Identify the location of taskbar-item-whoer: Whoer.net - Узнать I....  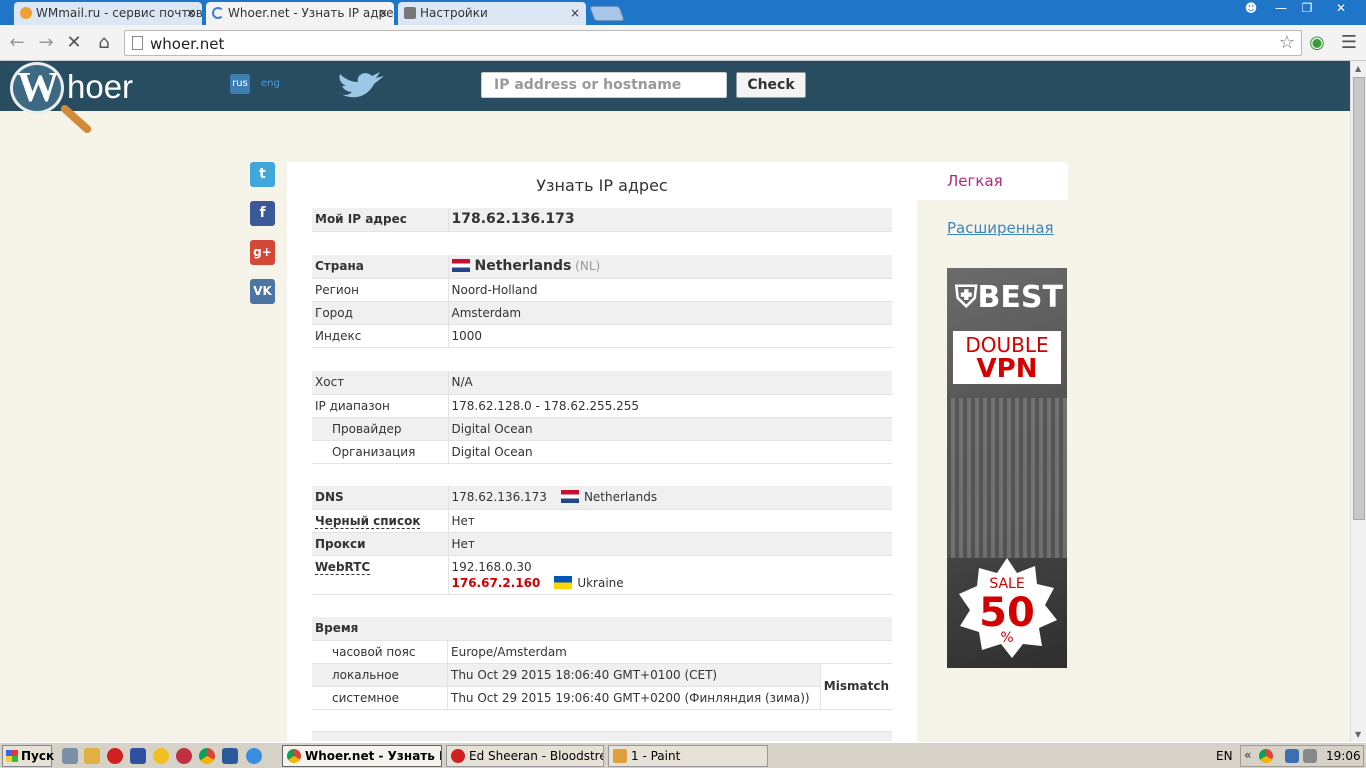
(362, 756).